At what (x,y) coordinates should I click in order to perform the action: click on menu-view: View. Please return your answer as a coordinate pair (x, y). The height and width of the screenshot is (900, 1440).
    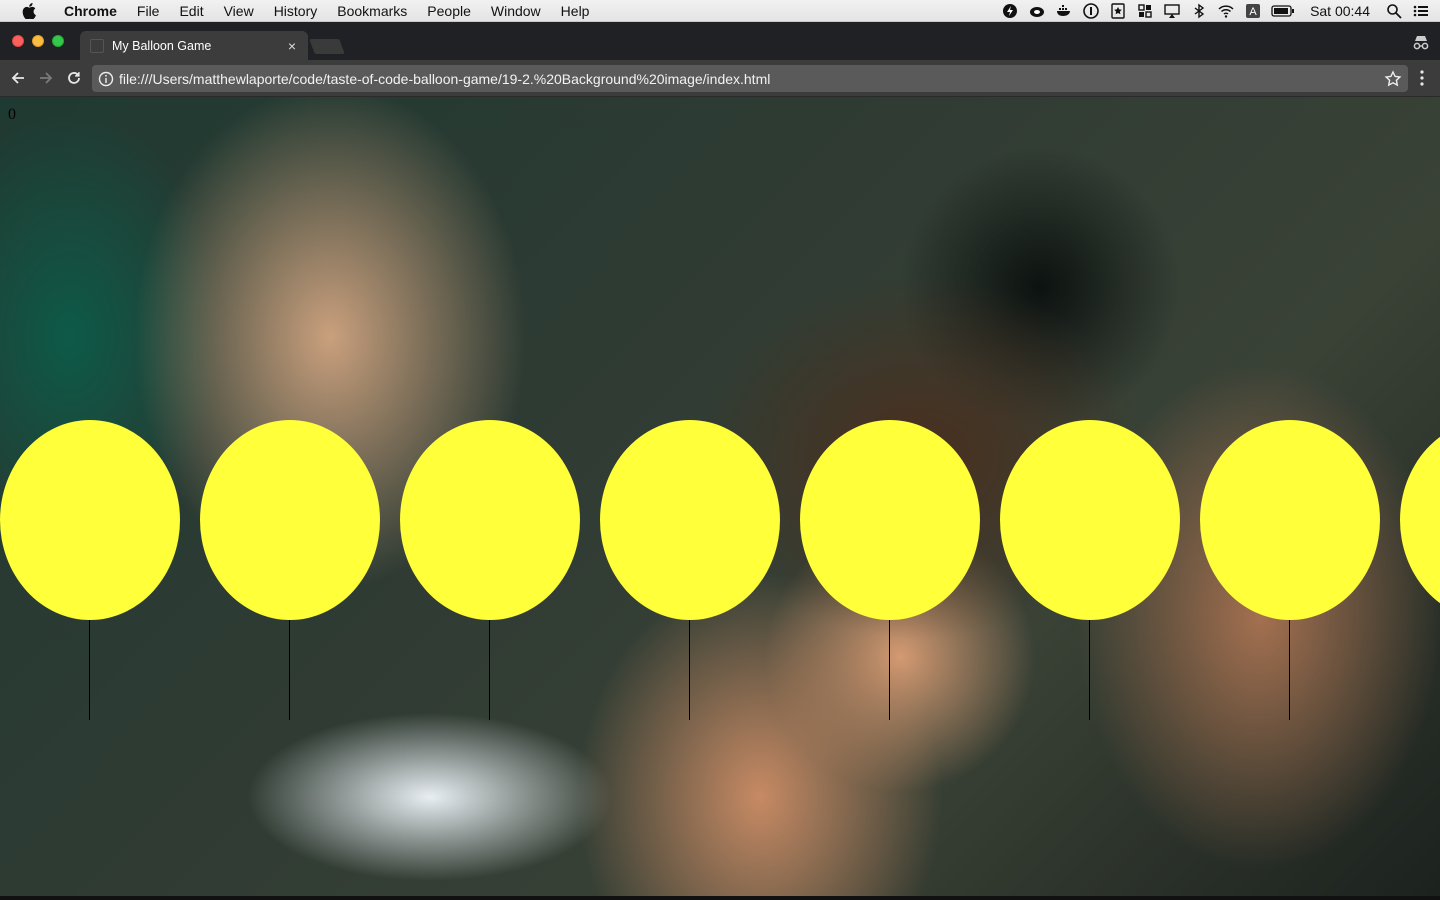
    Looking at the image, I should click on (239, 11).